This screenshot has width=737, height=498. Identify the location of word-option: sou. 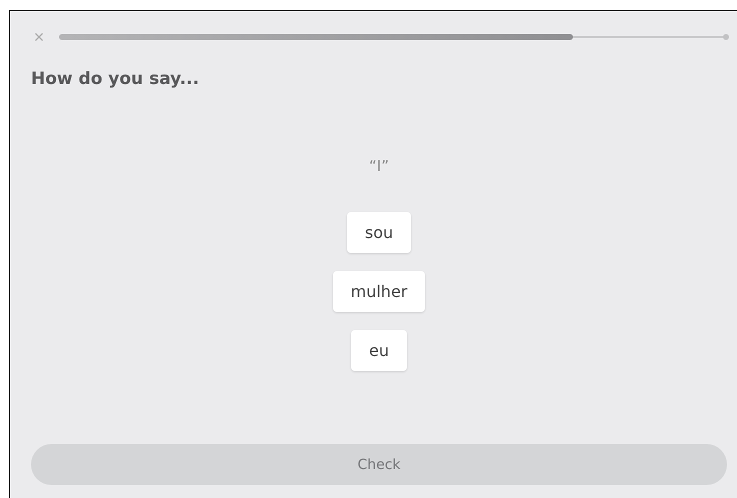
(379, 232).